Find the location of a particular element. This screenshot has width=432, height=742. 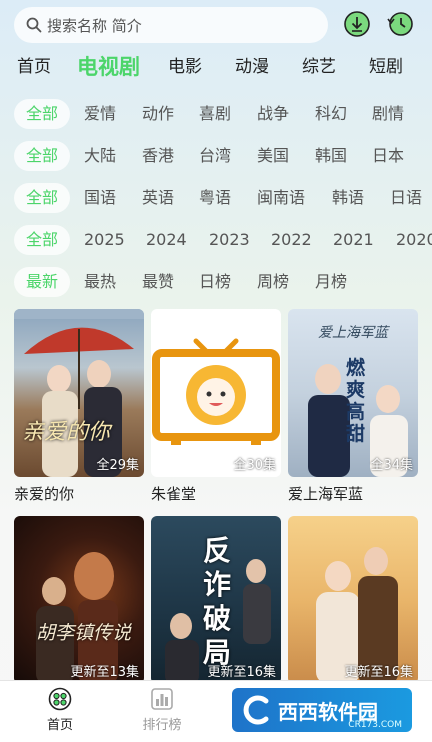

video-card: 反诈破局 更新至16集 is located at coordinates (216, 600).